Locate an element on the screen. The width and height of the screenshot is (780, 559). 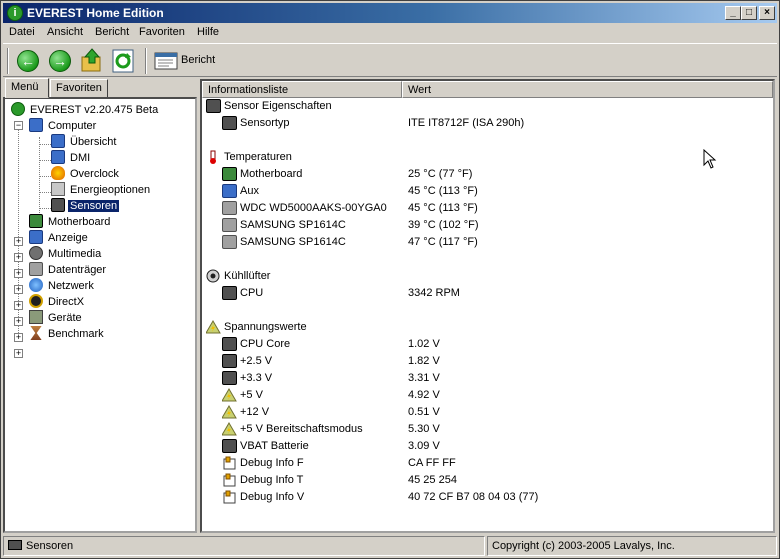
status-panel-left: Sensoren is located at coordinates (244, 546).